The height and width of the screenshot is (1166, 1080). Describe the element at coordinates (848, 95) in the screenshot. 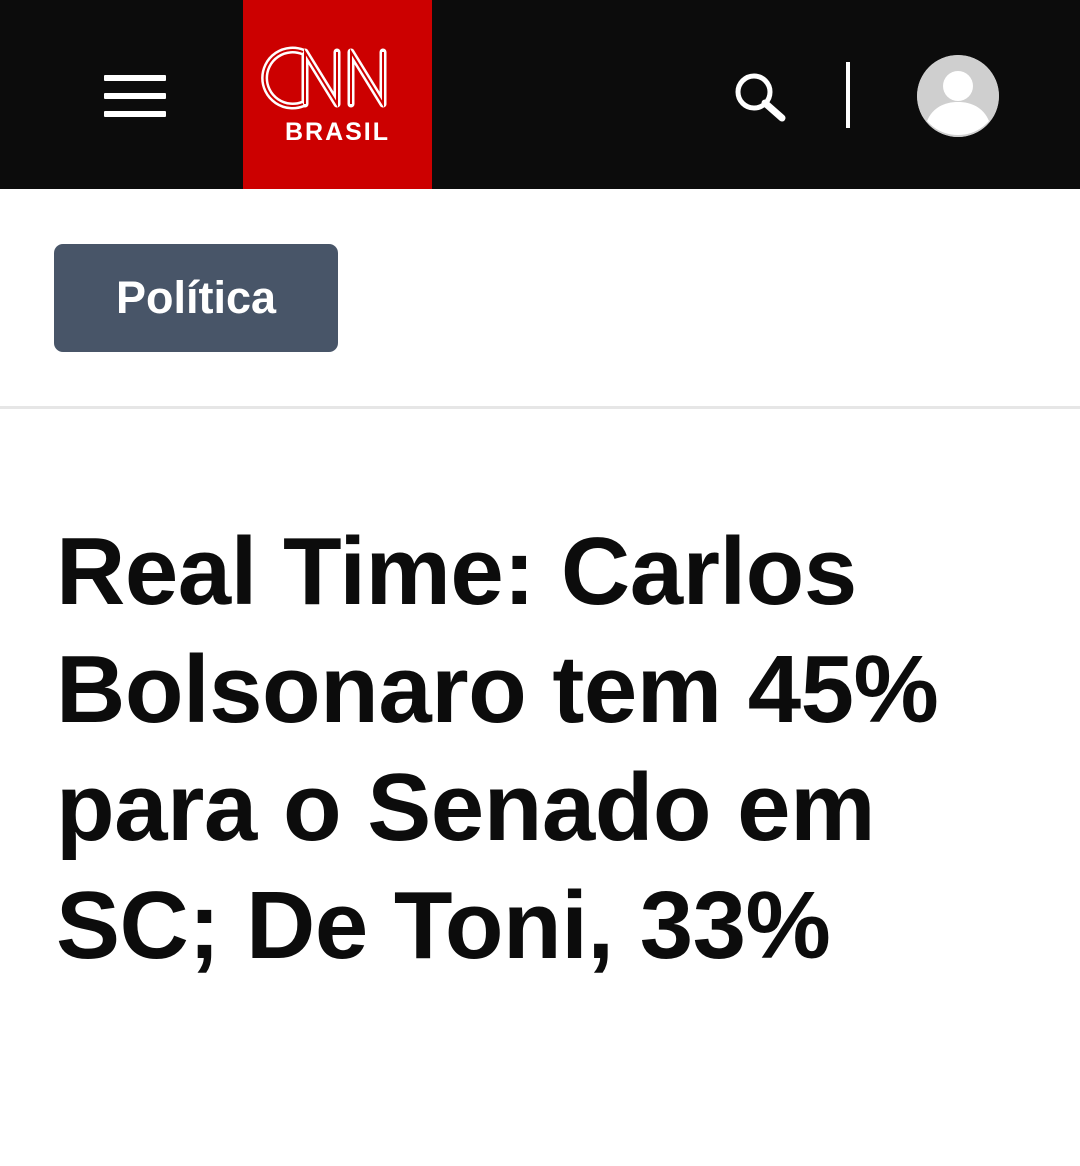

I see `header-divider` at that location.